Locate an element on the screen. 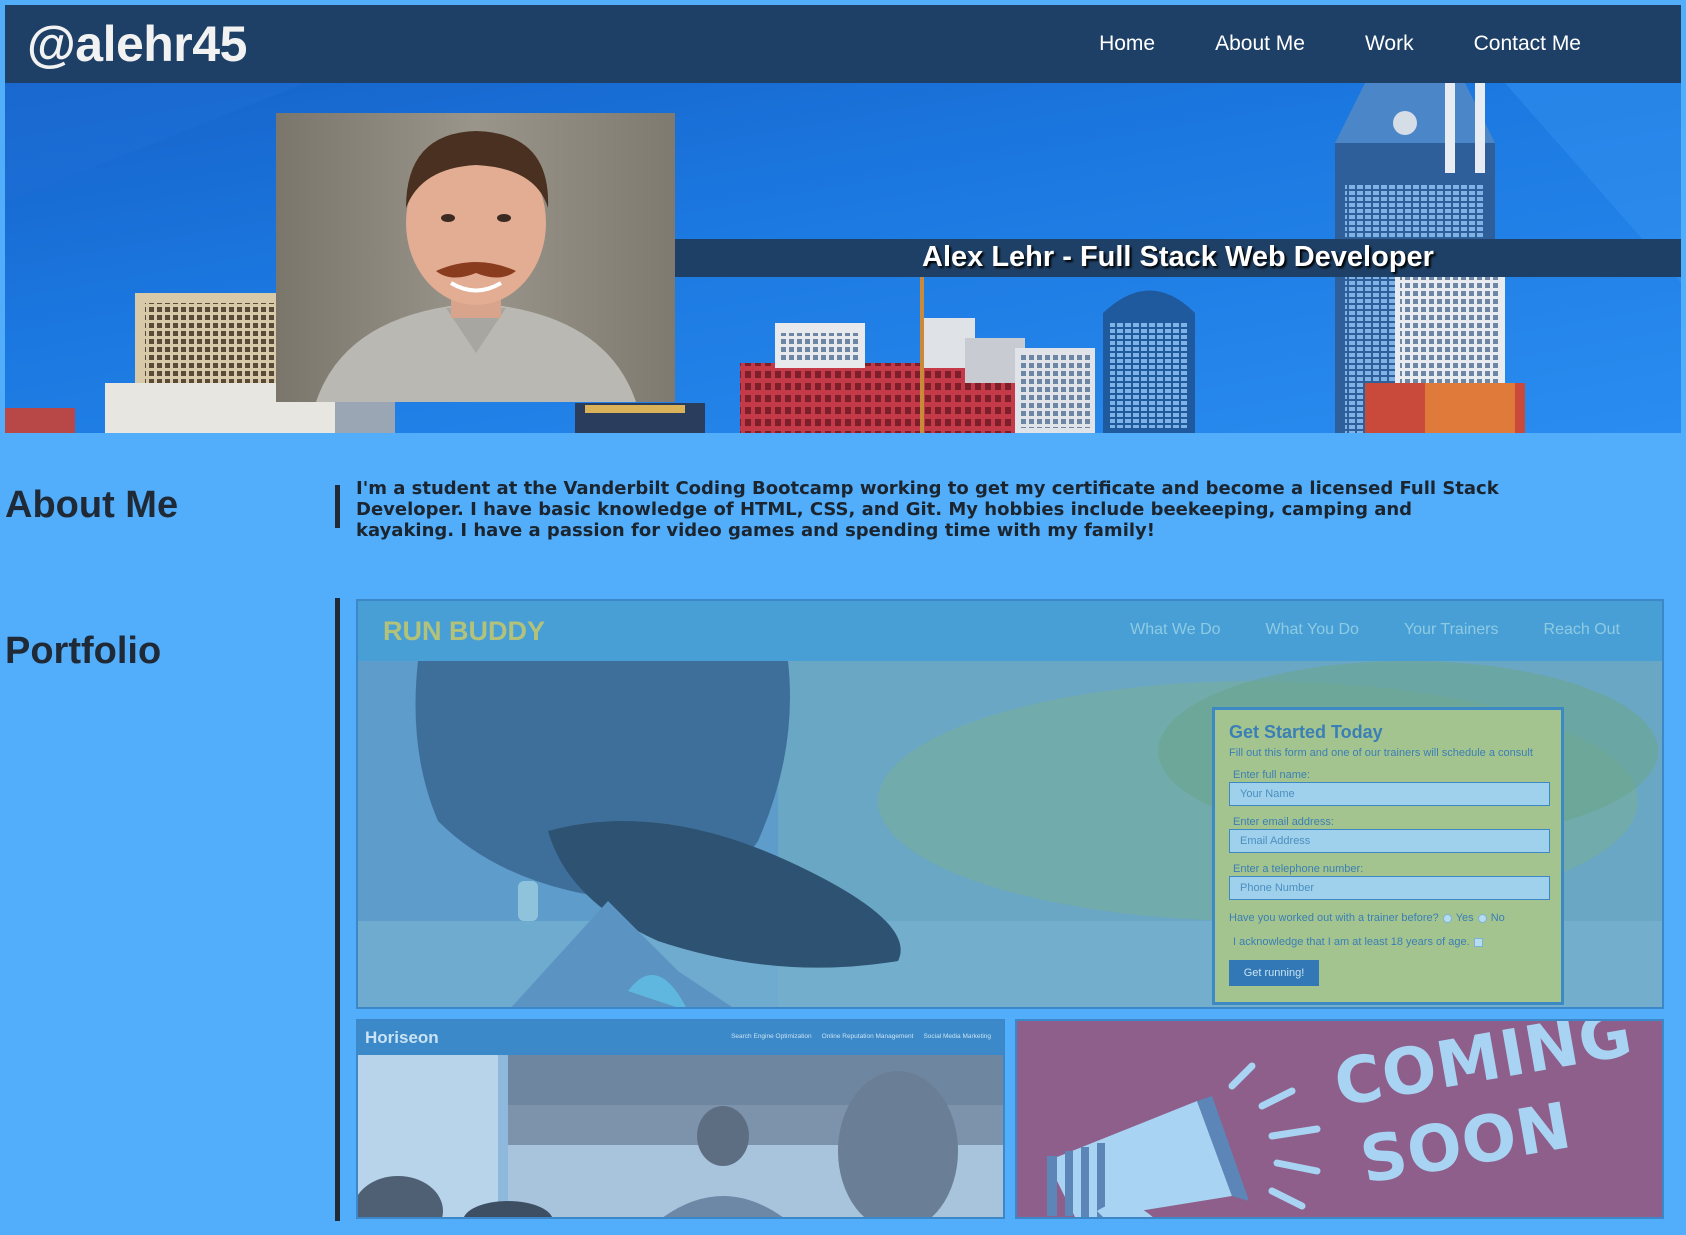  name-label: Enter full name: is located at coordinates (1272, 775).